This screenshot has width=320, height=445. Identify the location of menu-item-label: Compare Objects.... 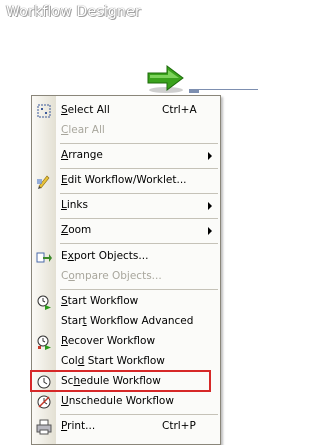
(111, 276).